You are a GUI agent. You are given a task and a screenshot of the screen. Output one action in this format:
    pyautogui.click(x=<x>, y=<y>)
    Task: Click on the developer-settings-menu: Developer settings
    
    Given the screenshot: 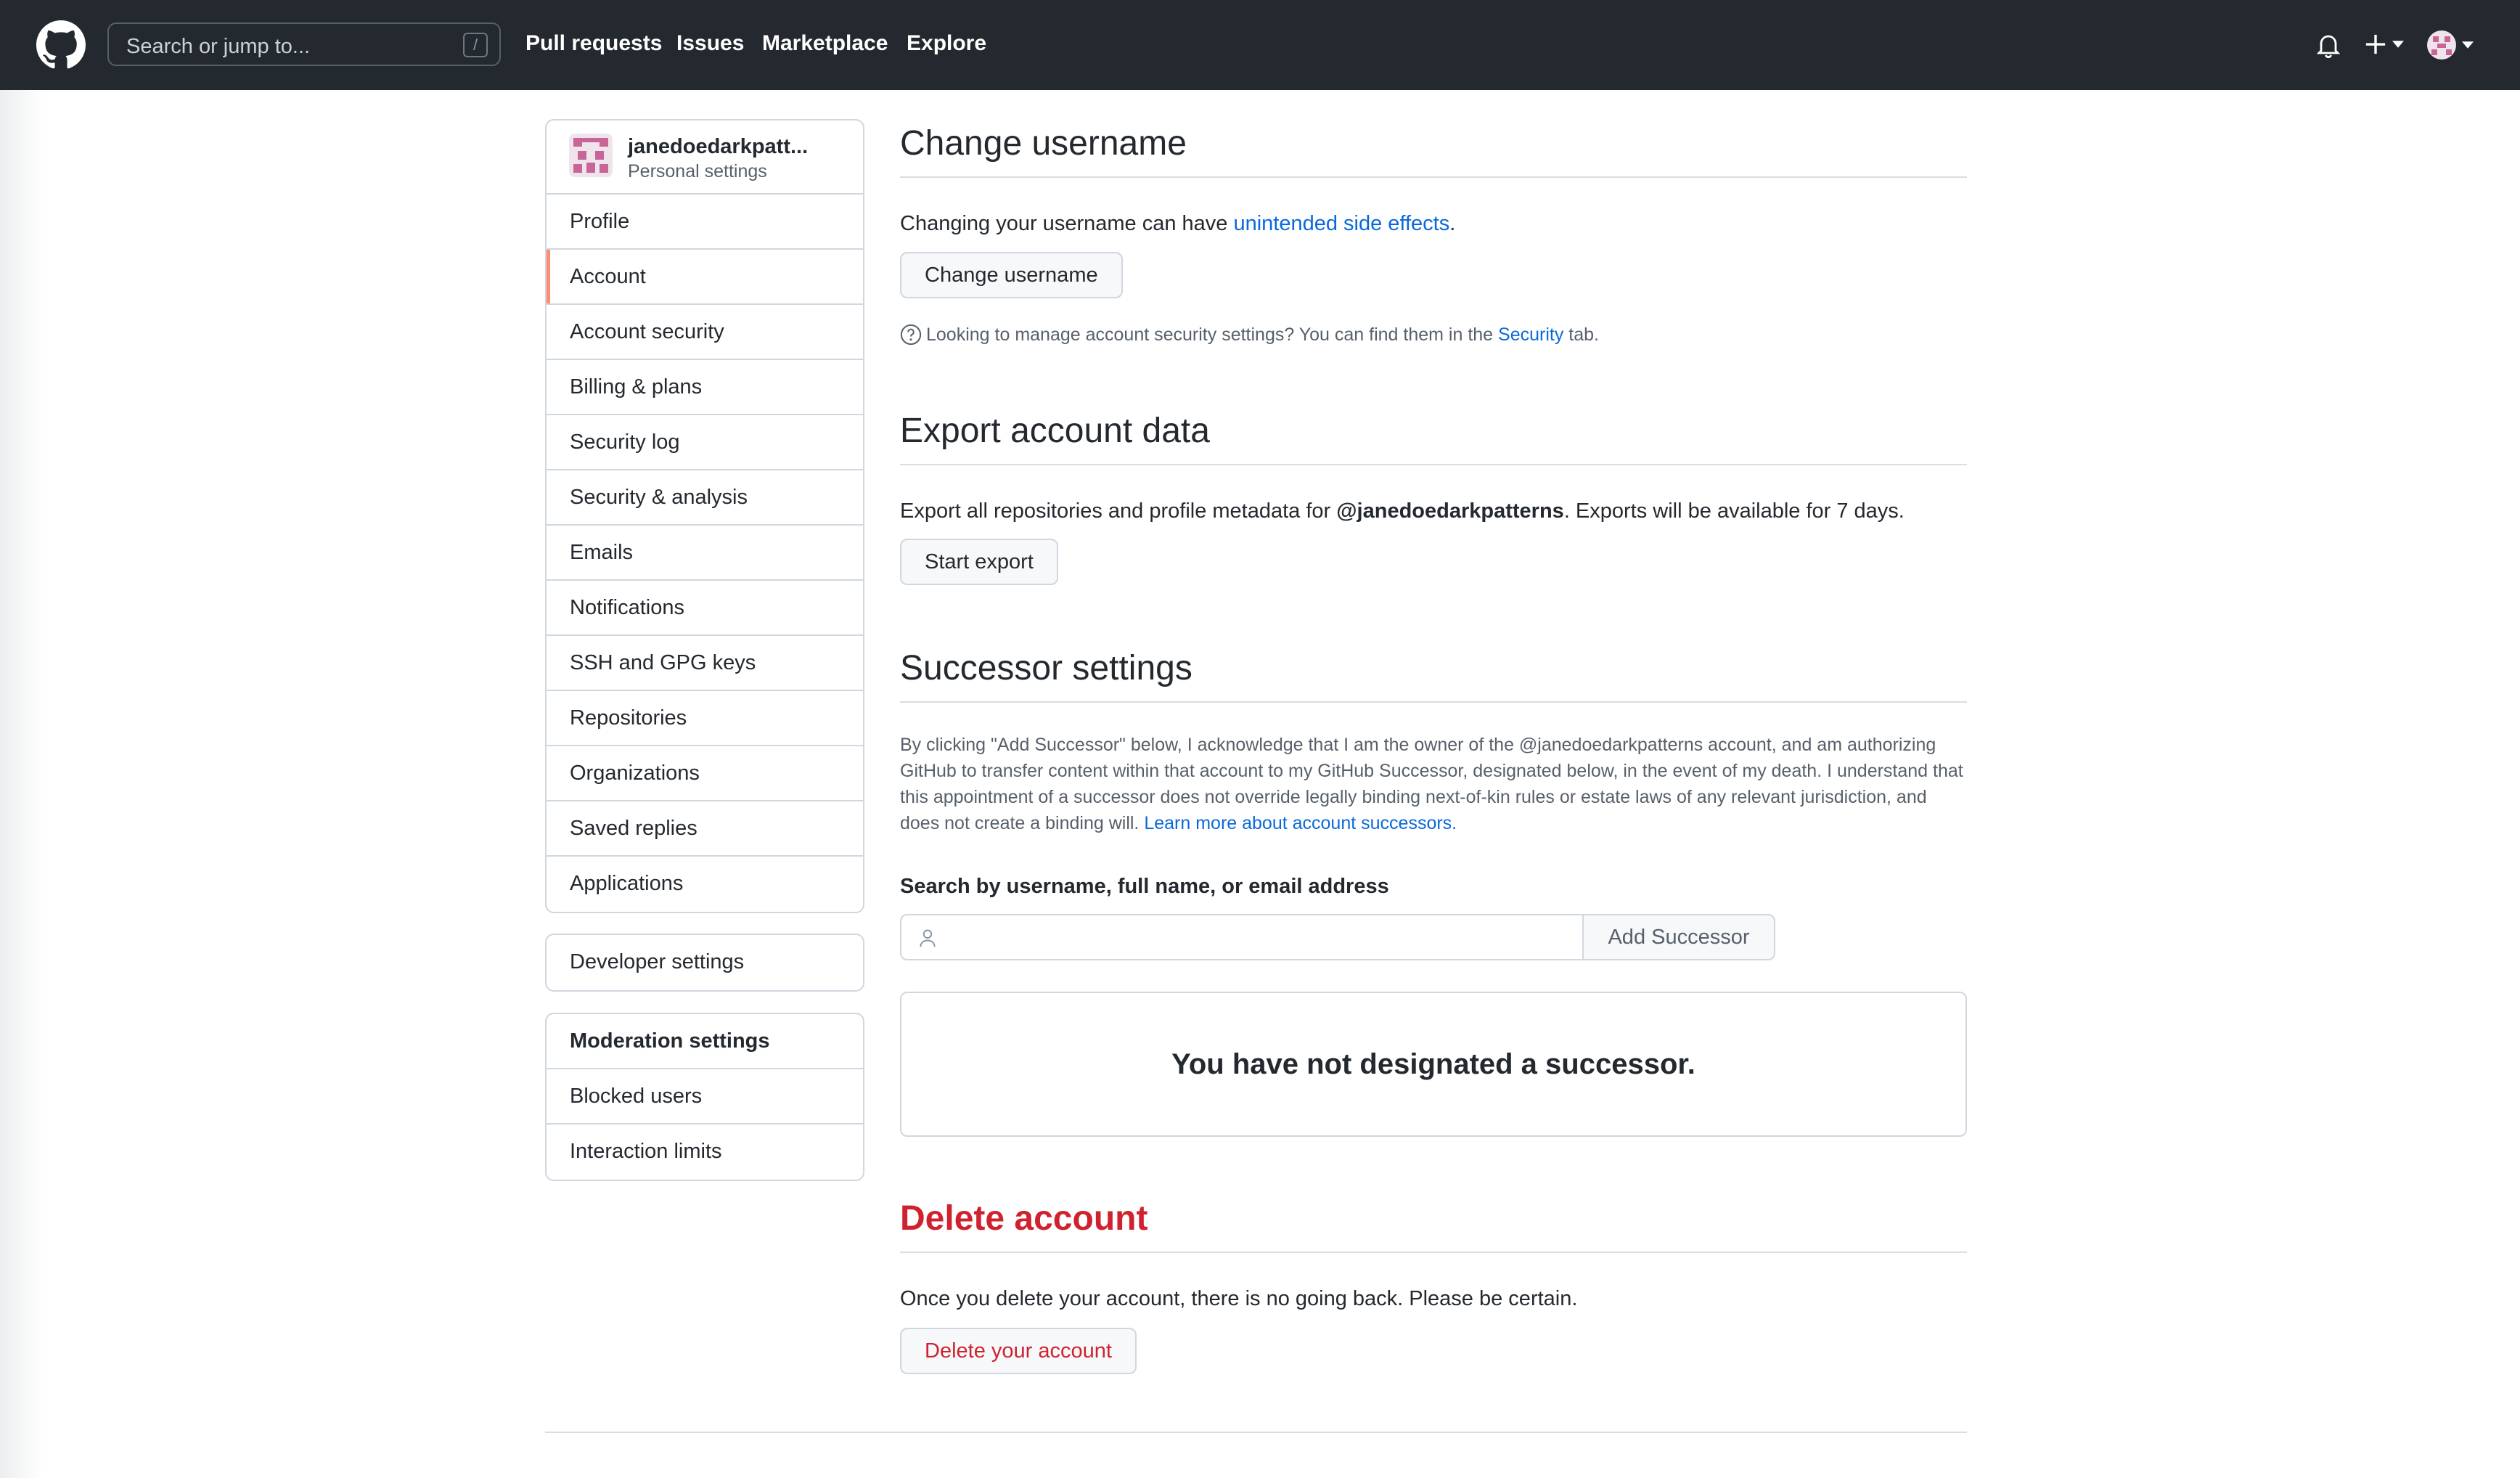 What is the action you would take?
    pyautogui.click(x=704, y=963)
    